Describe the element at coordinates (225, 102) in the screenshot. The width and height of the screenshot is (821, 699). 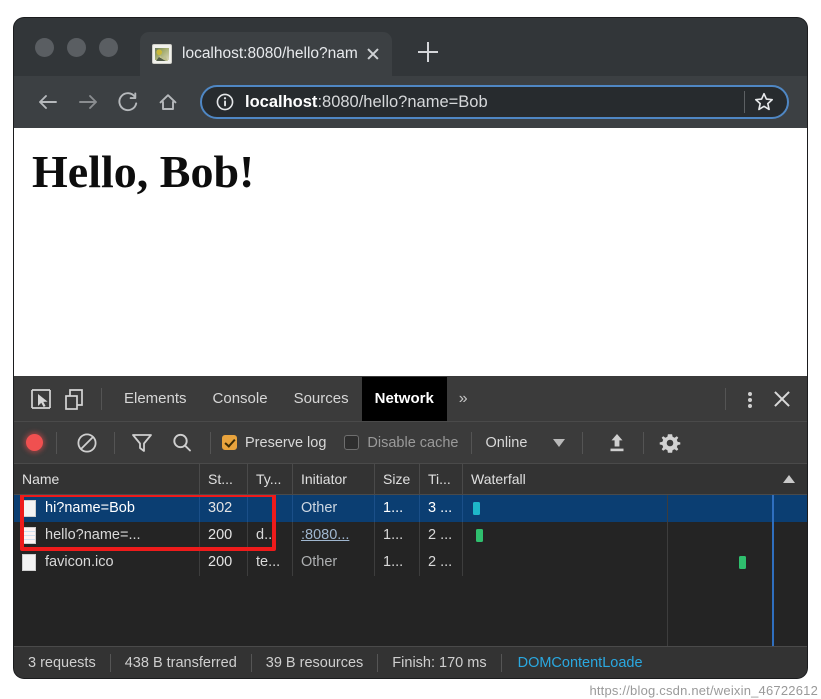
I see `info-circle-icon` at that location.